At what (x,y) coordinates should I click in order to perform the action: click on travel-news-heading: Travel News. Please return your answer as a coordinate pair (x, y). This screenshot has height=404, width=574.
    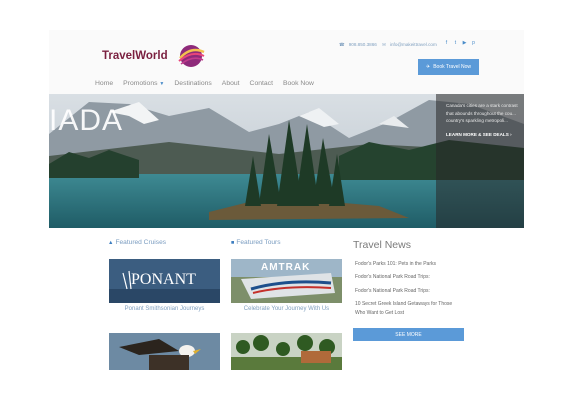
    Looking at the image, I should click on (382, 245).